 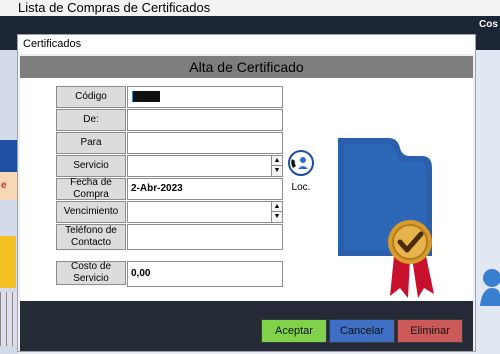 What do you see at coordinates (301, 187) in the screenshot?
I see `locate-label: Loc.` at bounding box center [301, 187].